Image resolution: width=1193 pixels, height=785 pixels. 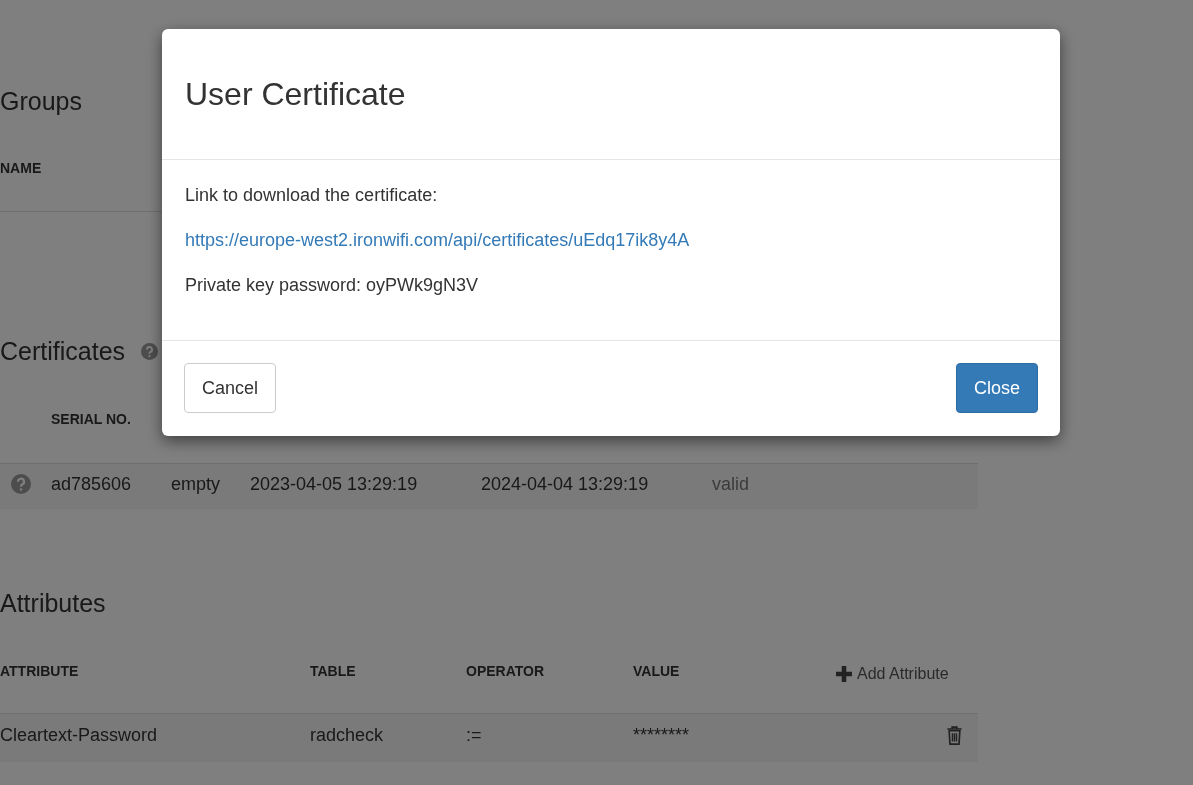 What do you see at coordinates (91, 484) in the screenshot?
I see `table-cell: ad785606` at bounding box center [91, 484].